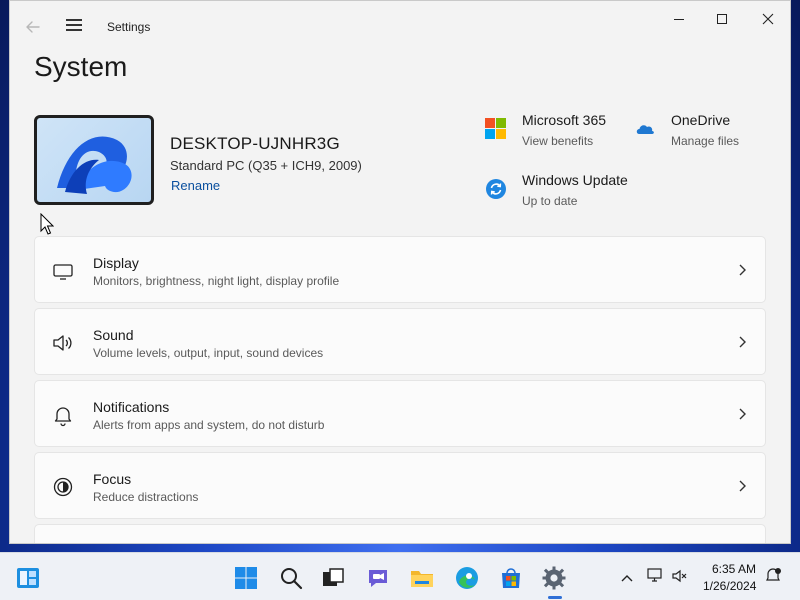  I want to click on close-icon, so click(768, 19).